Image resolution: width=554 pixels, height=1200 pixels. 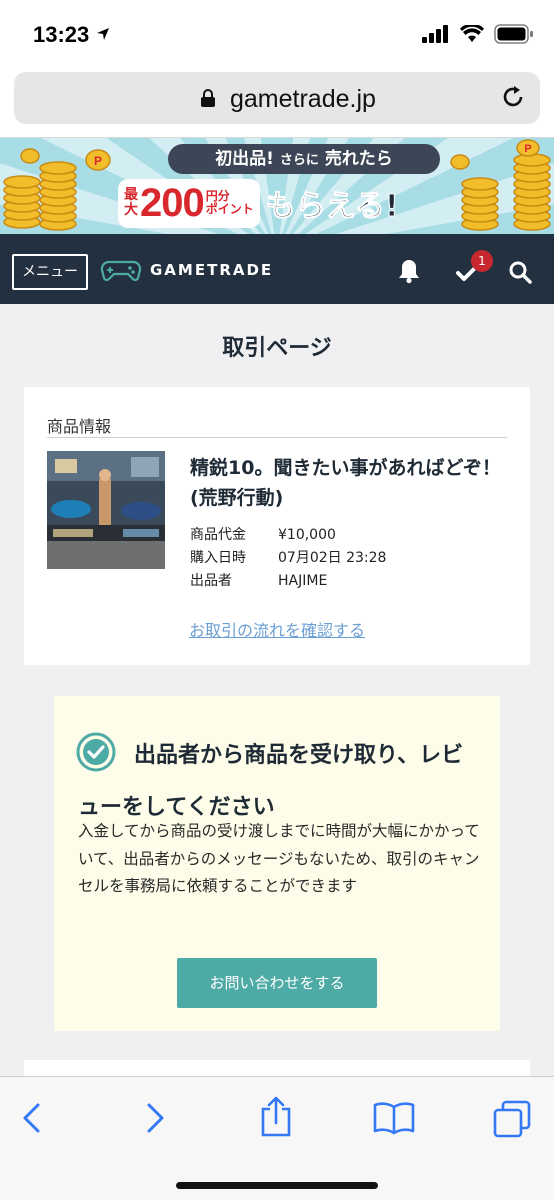 I want to click on back-icon, so click(x=32, y=1118).